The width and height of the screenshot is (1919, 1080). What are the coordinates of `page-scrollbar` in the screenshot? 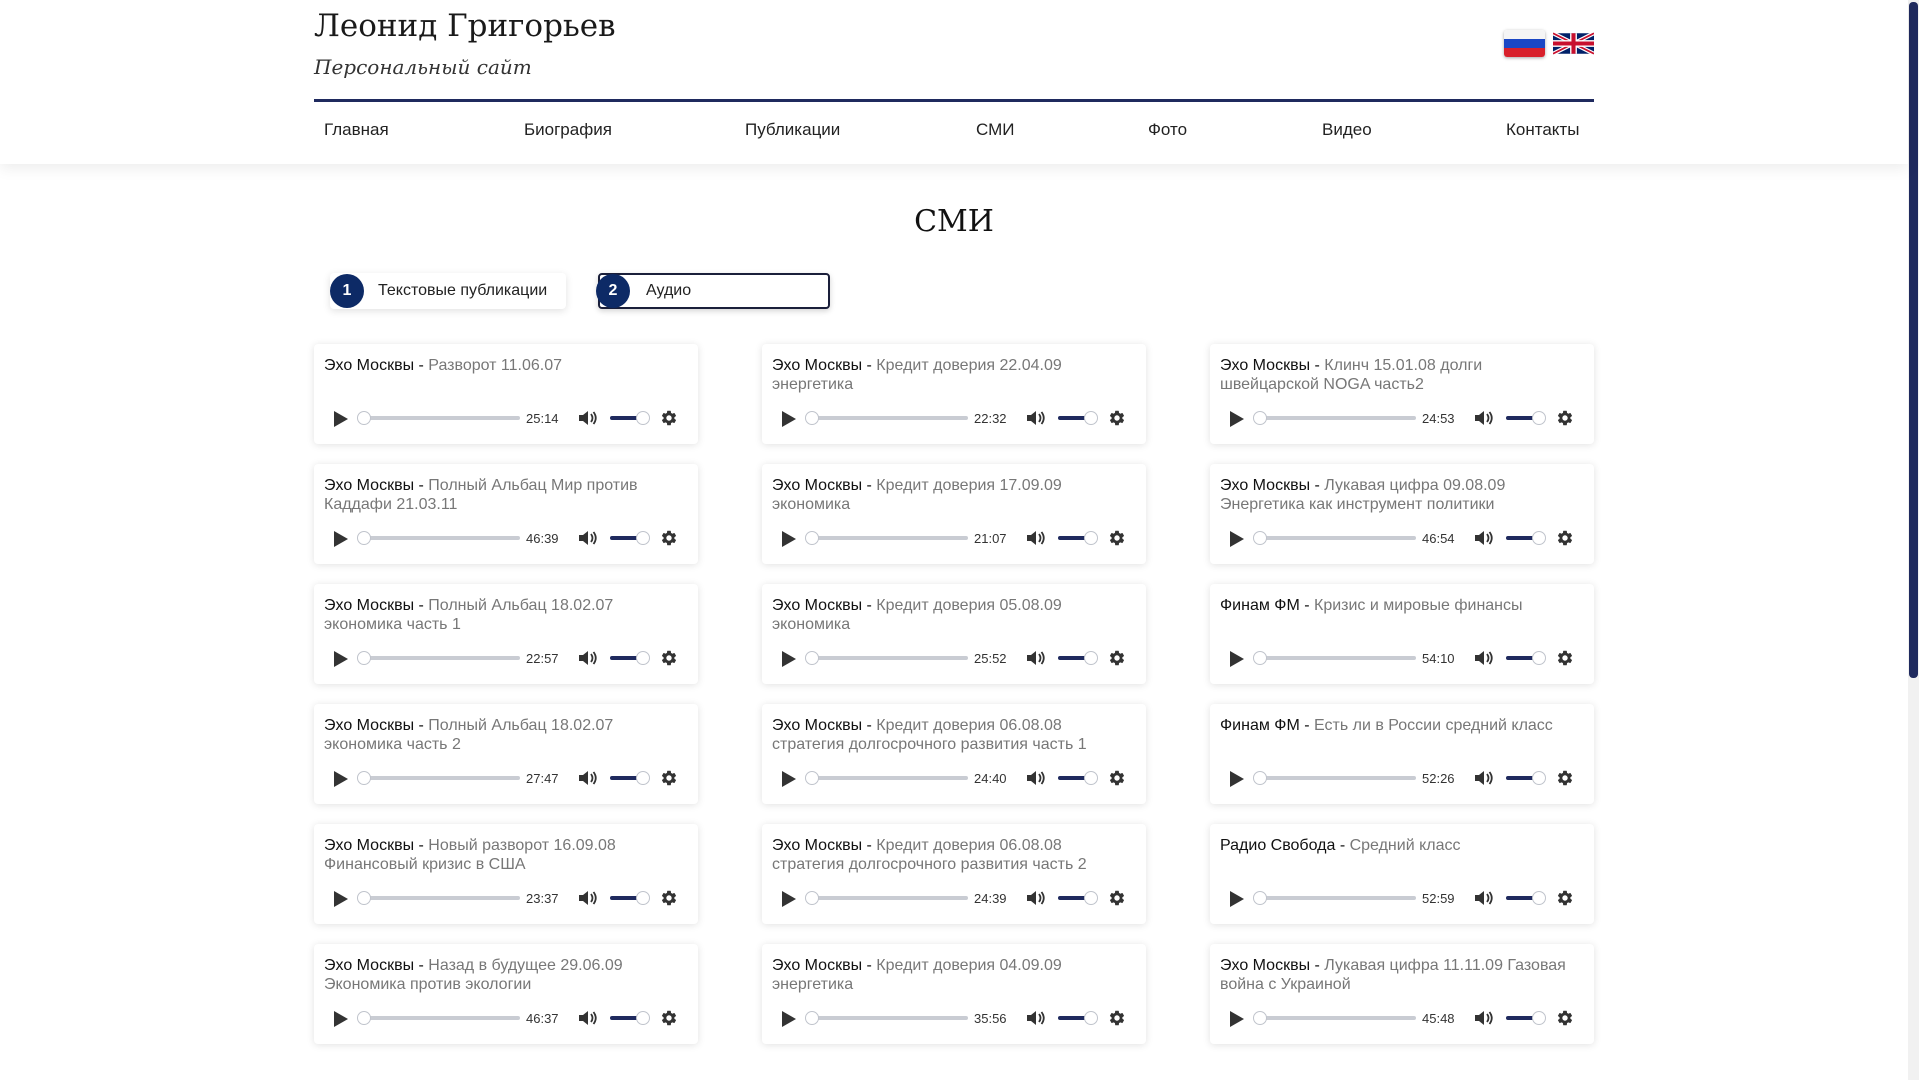 It's located at (1913, 540).